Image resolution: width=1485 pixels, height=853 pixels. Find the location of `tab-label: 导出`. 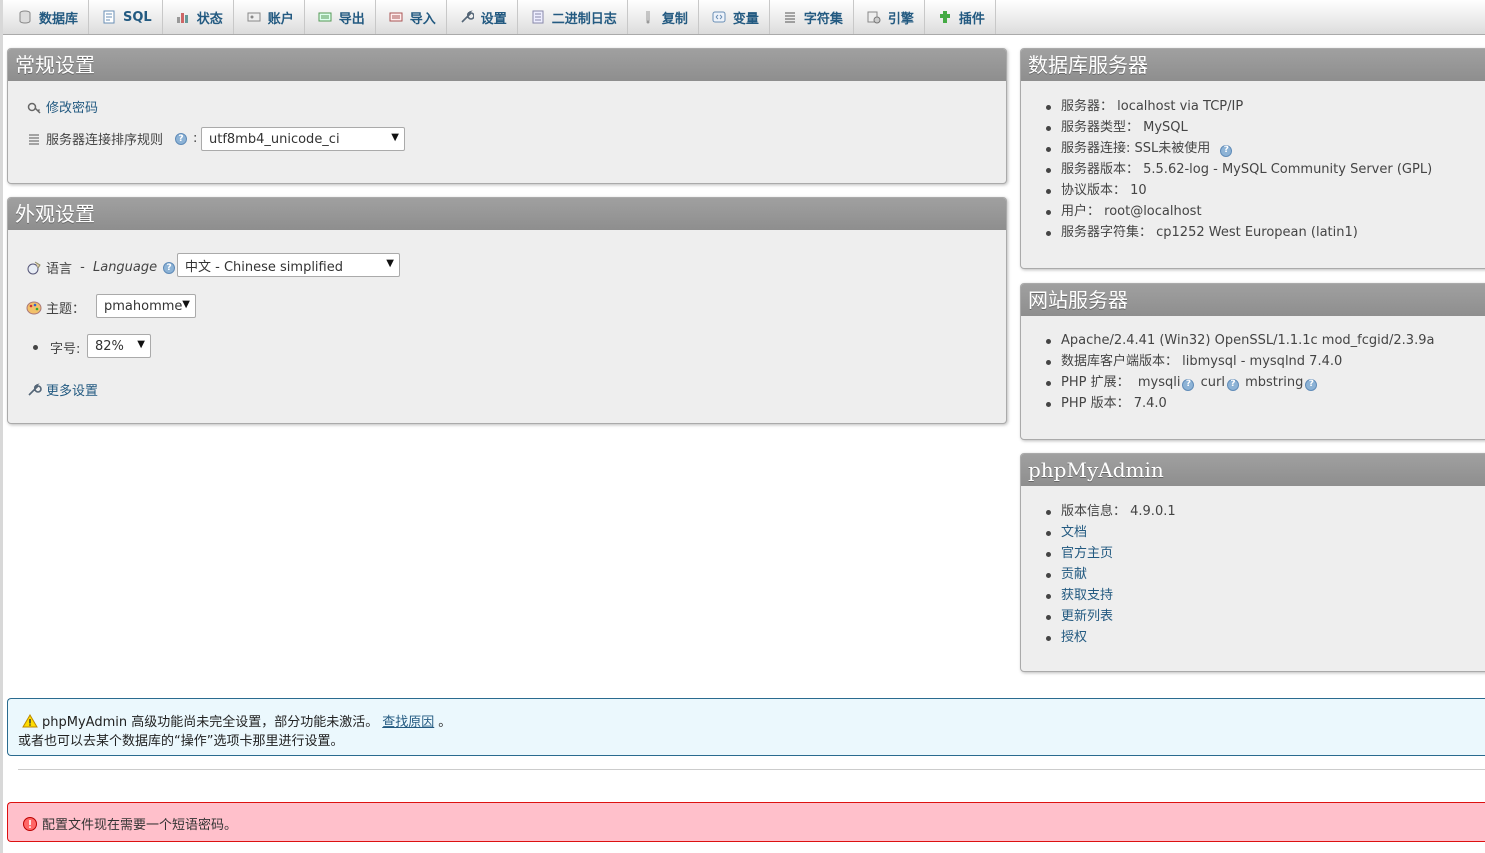

tab-label: 导出 is located at coordinates (351, 19).